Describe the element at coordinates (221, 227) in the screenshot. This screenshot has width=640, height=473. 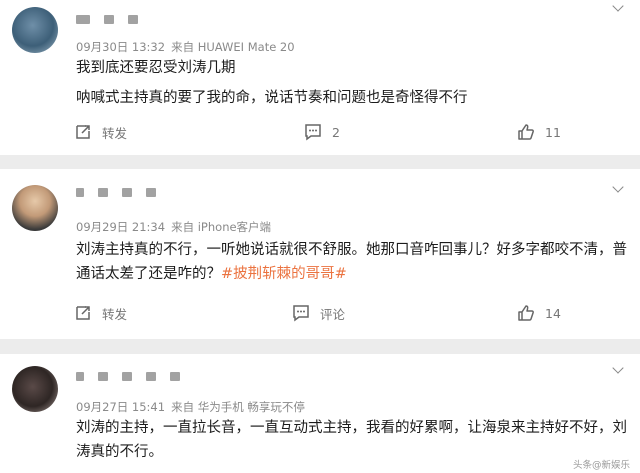
I see `comment-source: 来自 iPhone客户端` at that location.